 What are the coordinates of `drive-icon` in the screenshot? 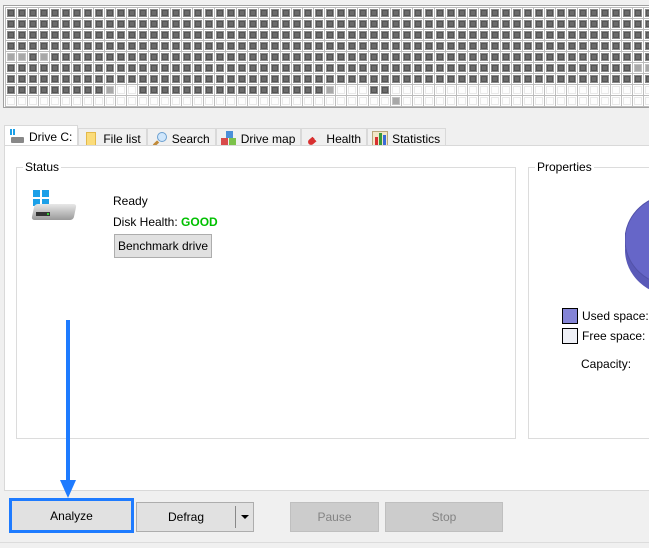 It's located at (17, 136).